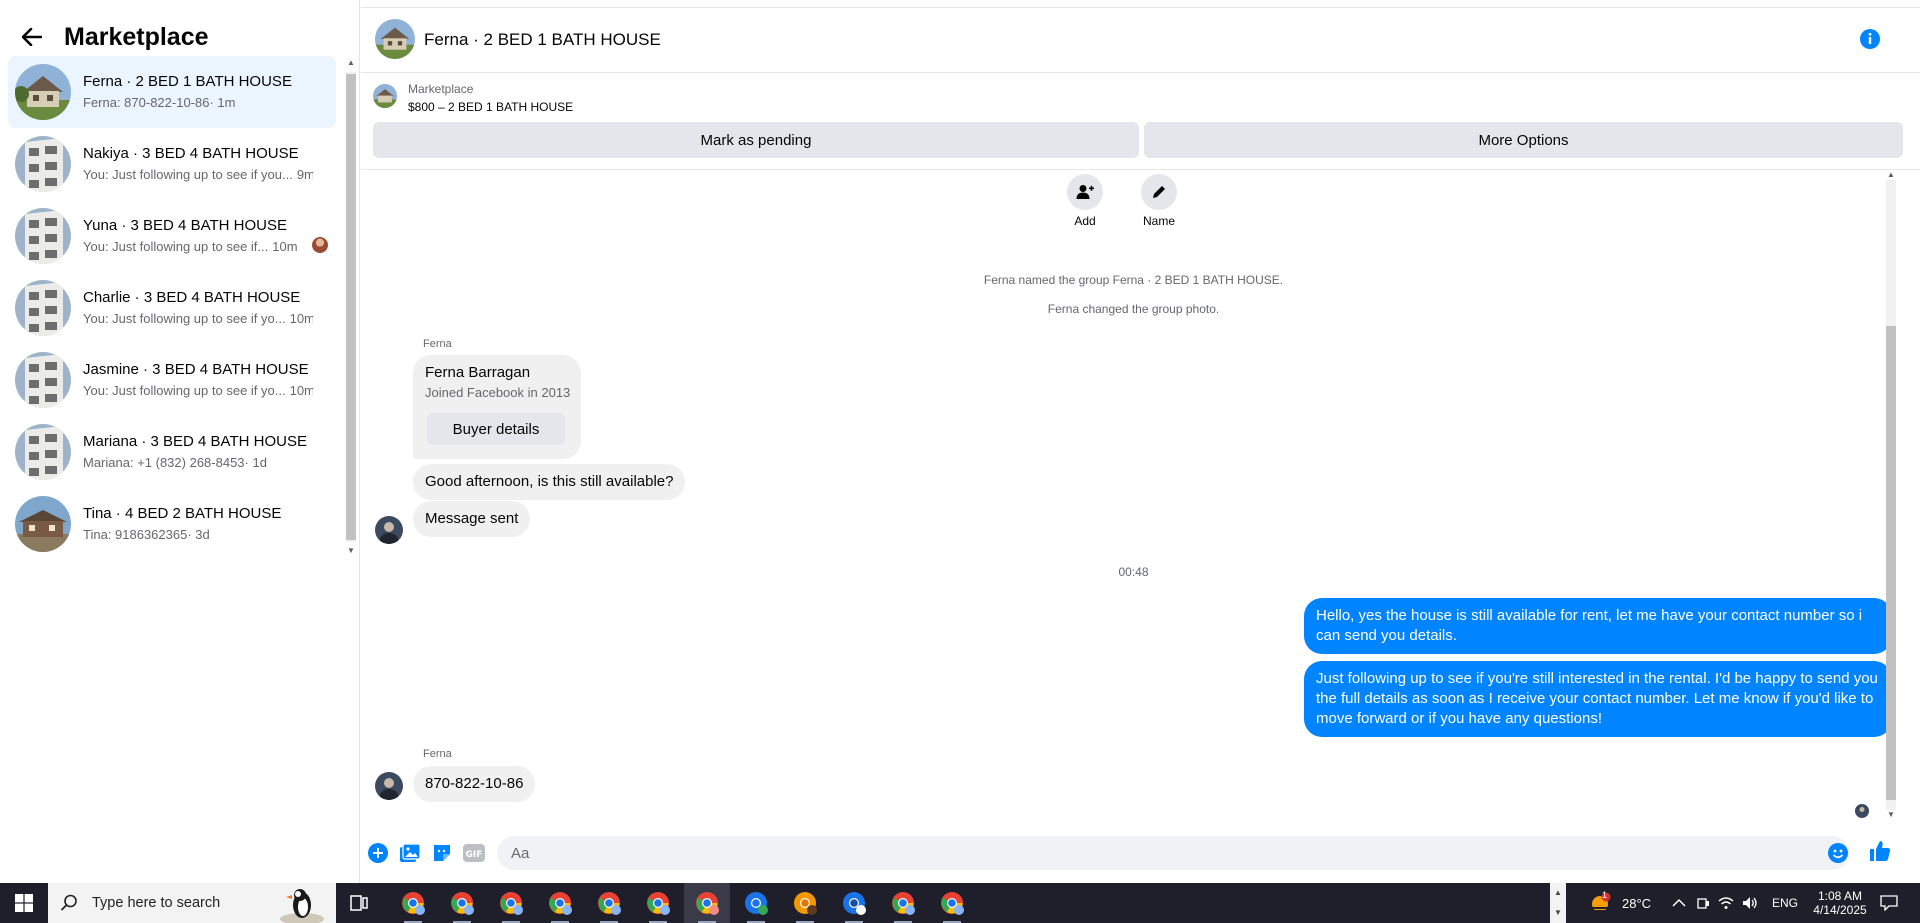 This screenshot has height=923, width=1920. I want to click on search-icon, so click(68, 902).